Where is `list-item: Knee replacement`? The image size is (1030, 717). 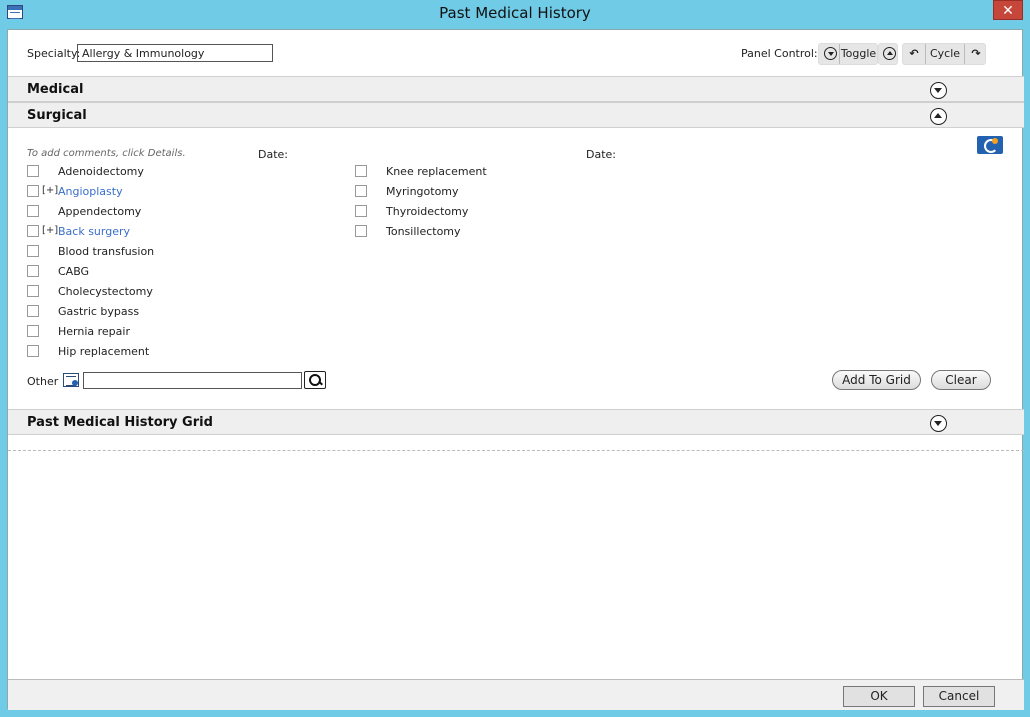
list-item: Knee replacement is located at coordinates (465, 172).